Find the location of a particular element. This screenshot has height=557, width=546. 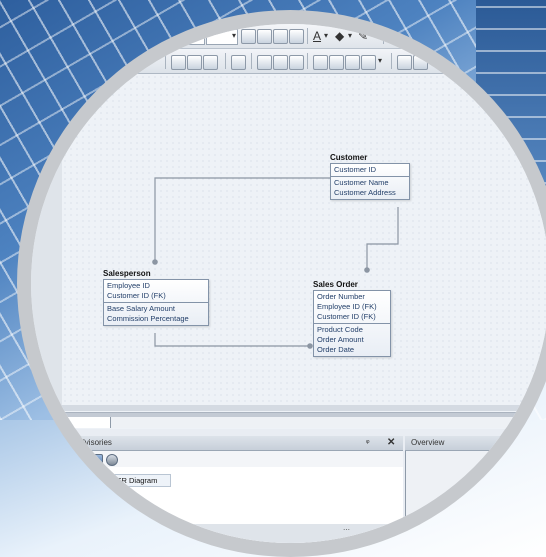

attribute: Employee ID (FK) is located at coordinates (347, 306).